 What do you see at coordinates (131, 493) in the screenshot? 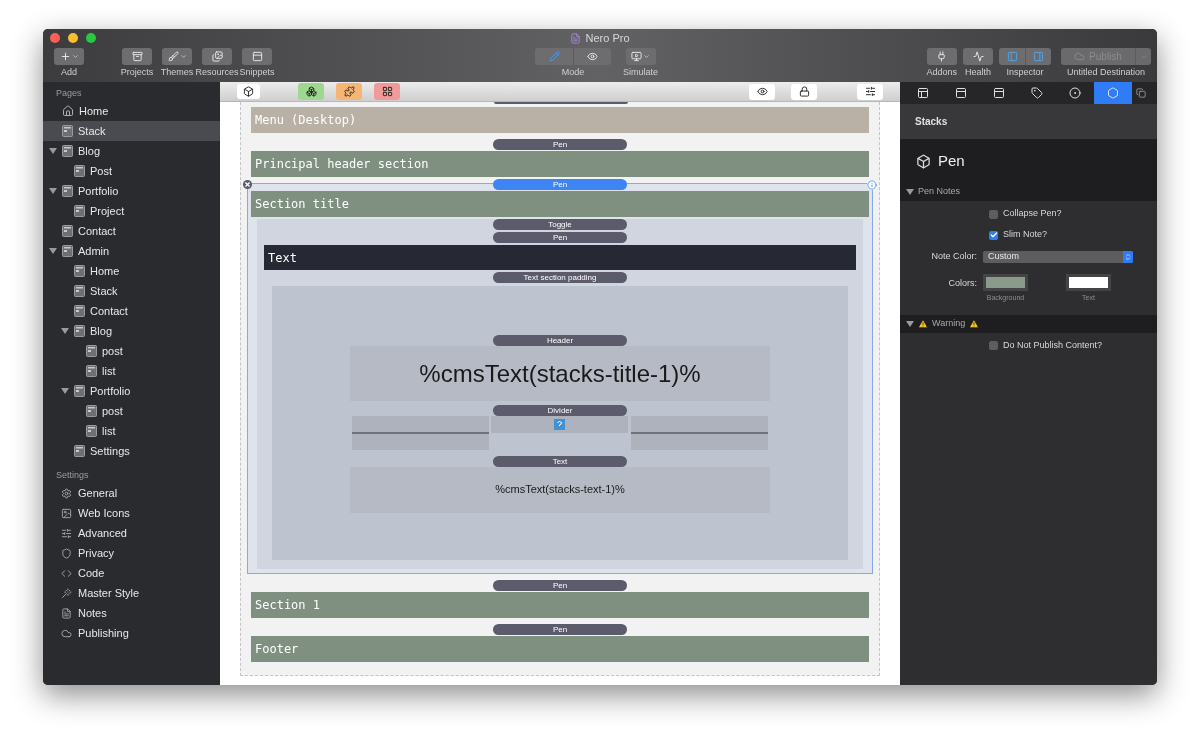
I see `preference-item: General` at bounding box center [131, 493].